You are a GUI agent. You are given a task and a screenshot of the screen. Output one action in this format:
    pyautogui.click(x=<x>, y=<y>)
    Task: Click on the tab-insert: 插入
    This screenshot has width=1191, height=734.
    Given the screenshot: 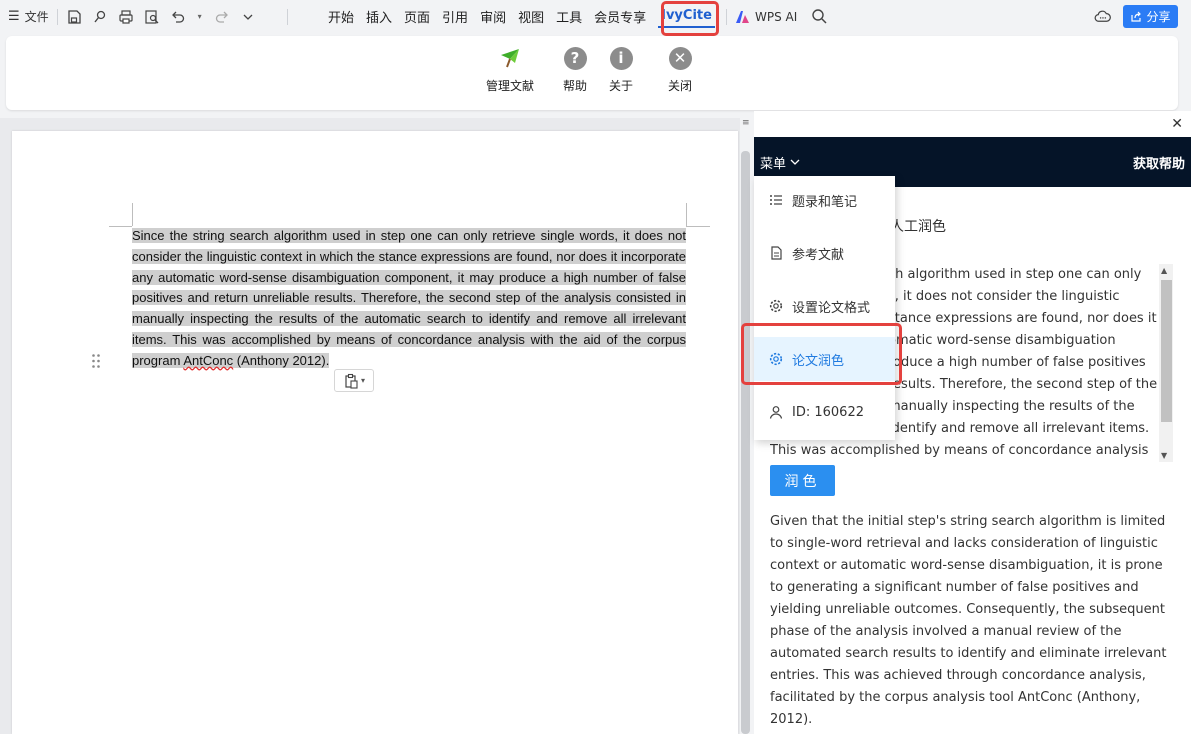 What is the action you would take?
    pyautogui.click(x=379, y=16)
    